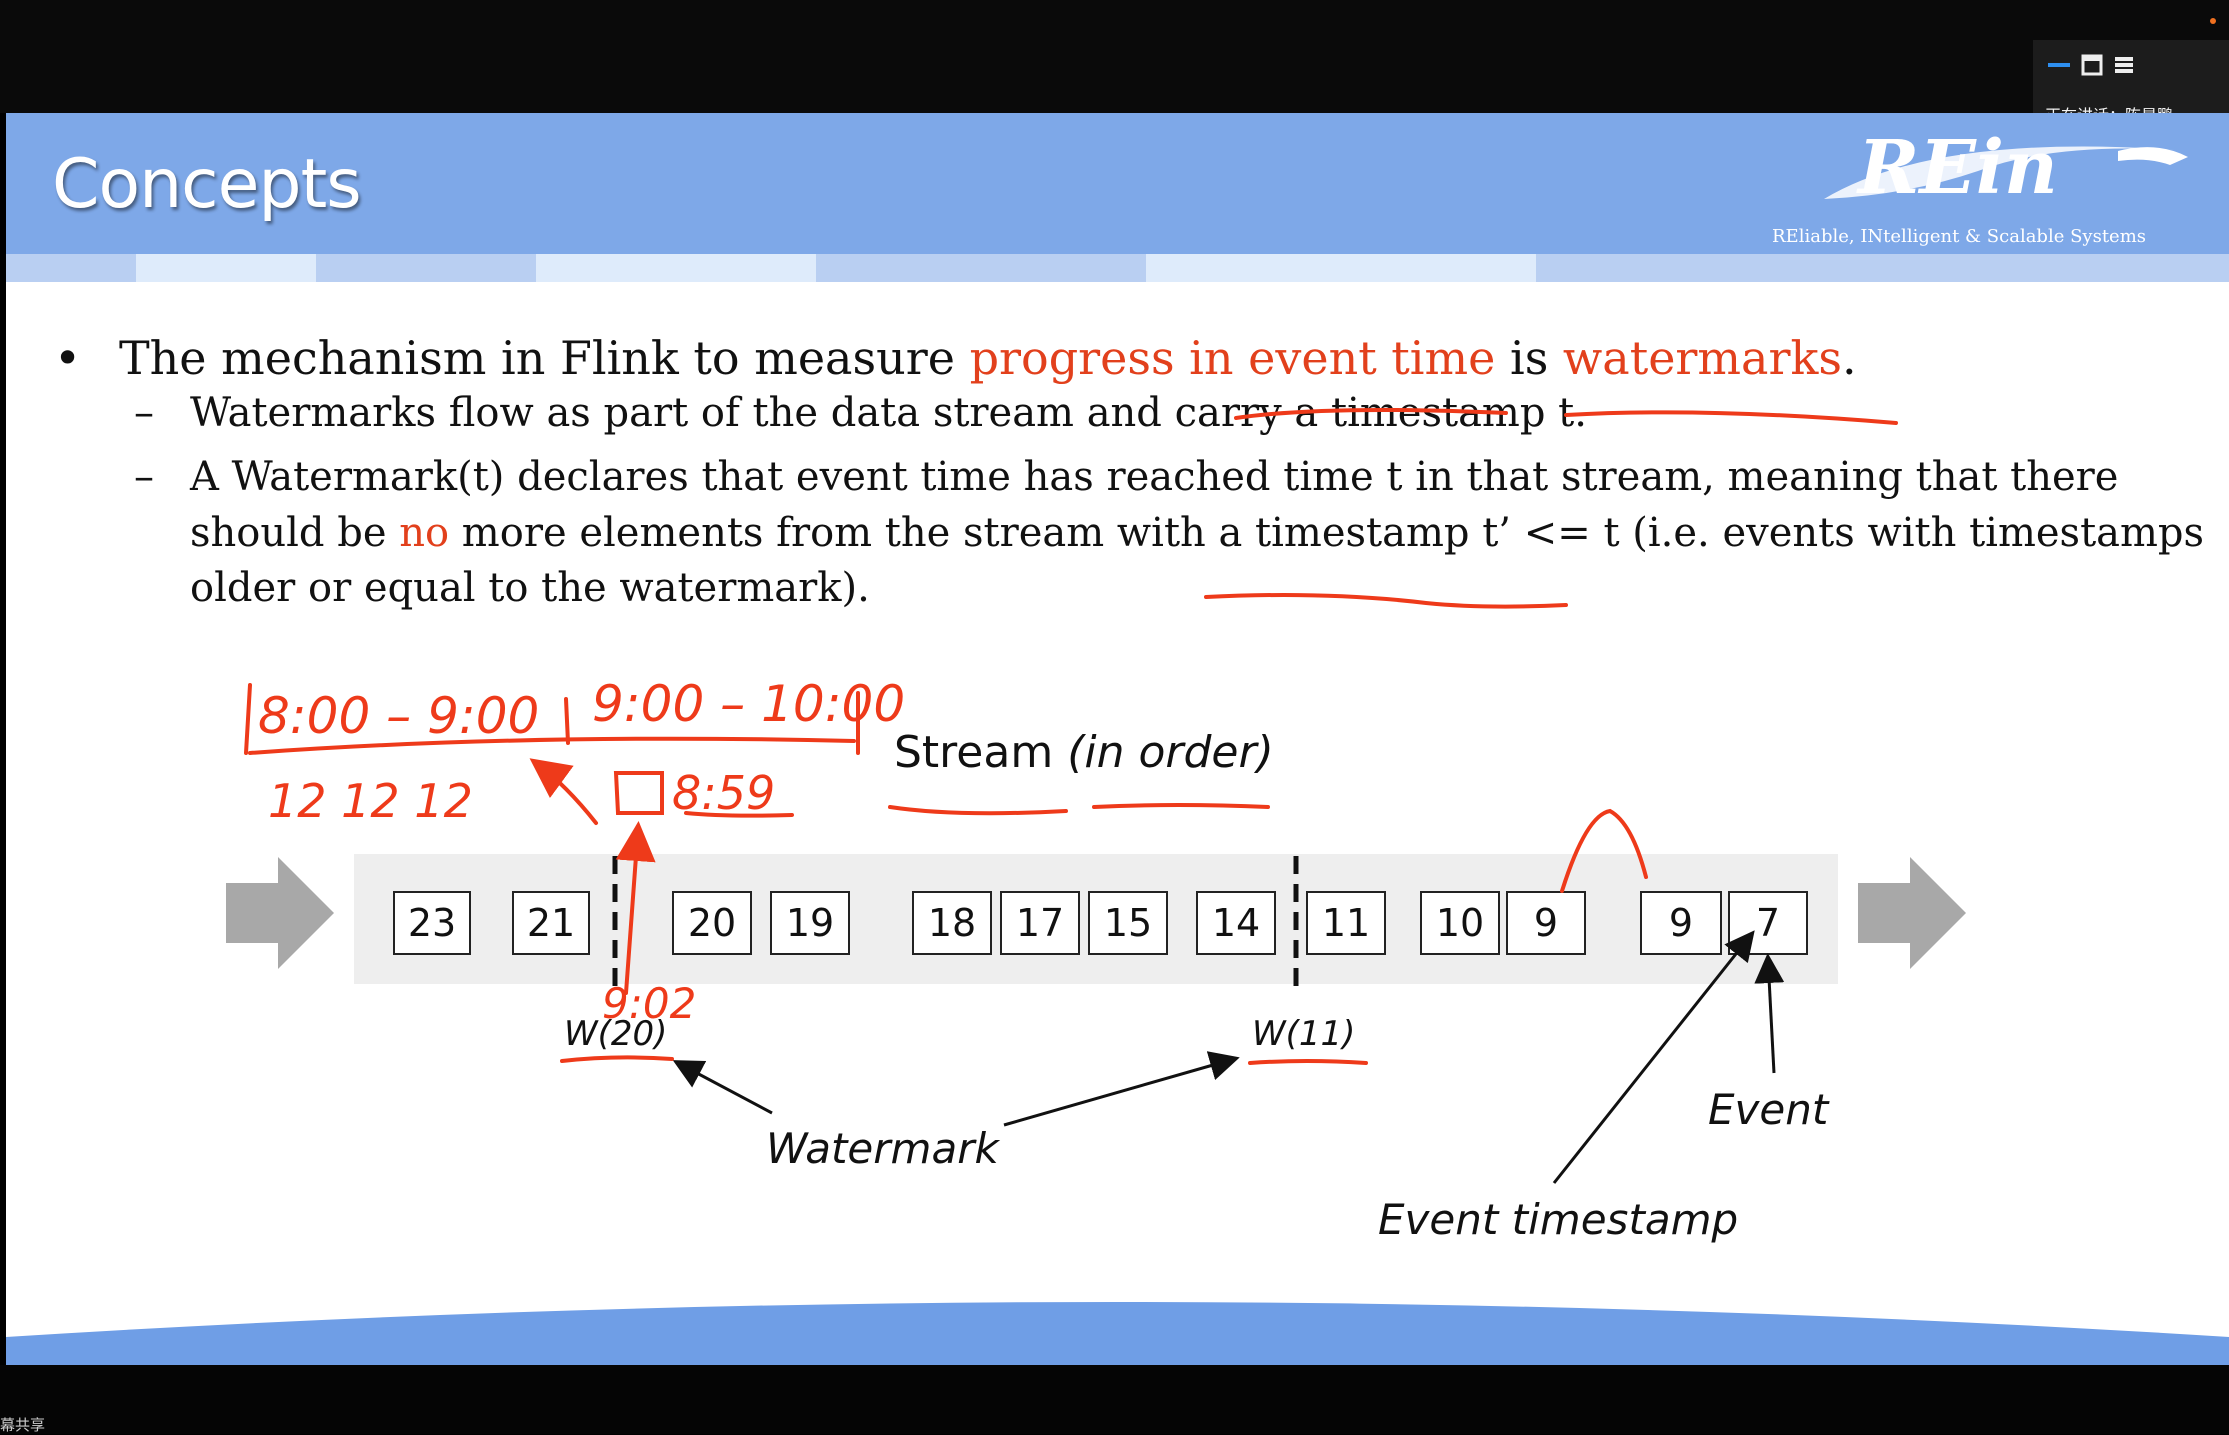 This screenshot has height=1435, width=2229. Describe the element at coordinates (2213, 21) in the screenshot. I see `recording-indicator` at that location.